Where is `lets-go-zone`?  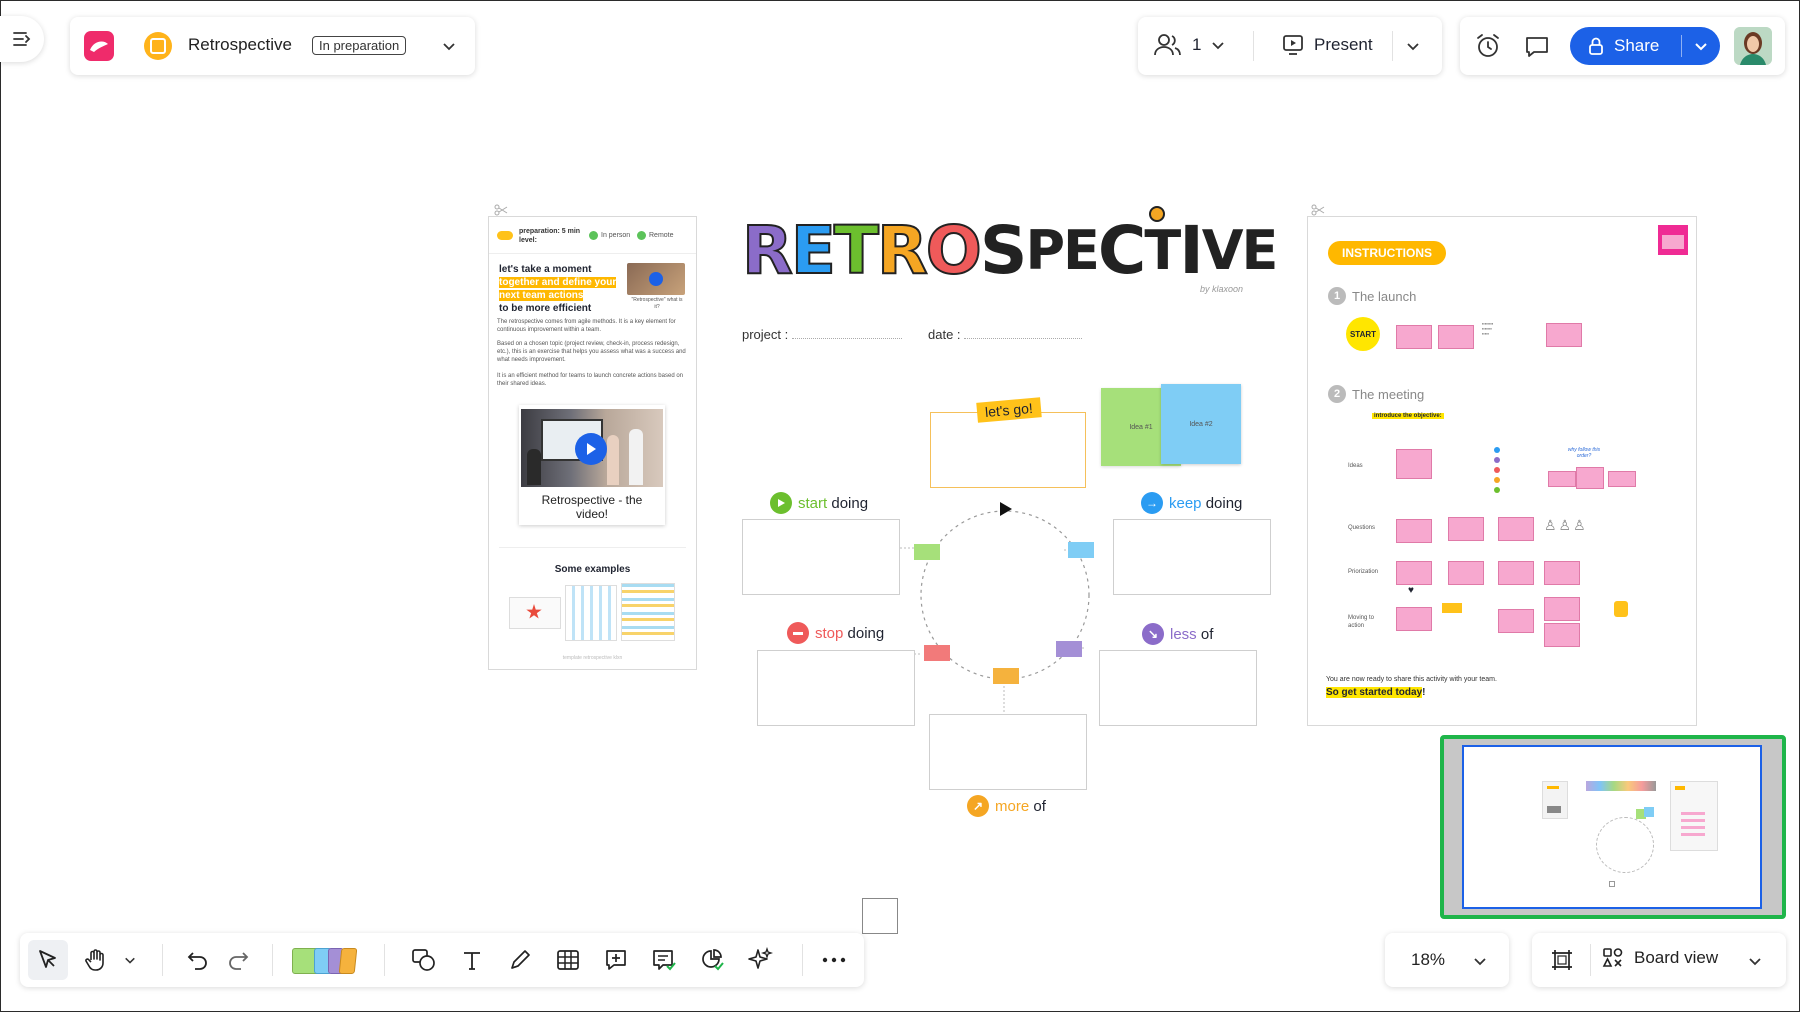
lets-go-zone is located at coordinates (1008, 450).